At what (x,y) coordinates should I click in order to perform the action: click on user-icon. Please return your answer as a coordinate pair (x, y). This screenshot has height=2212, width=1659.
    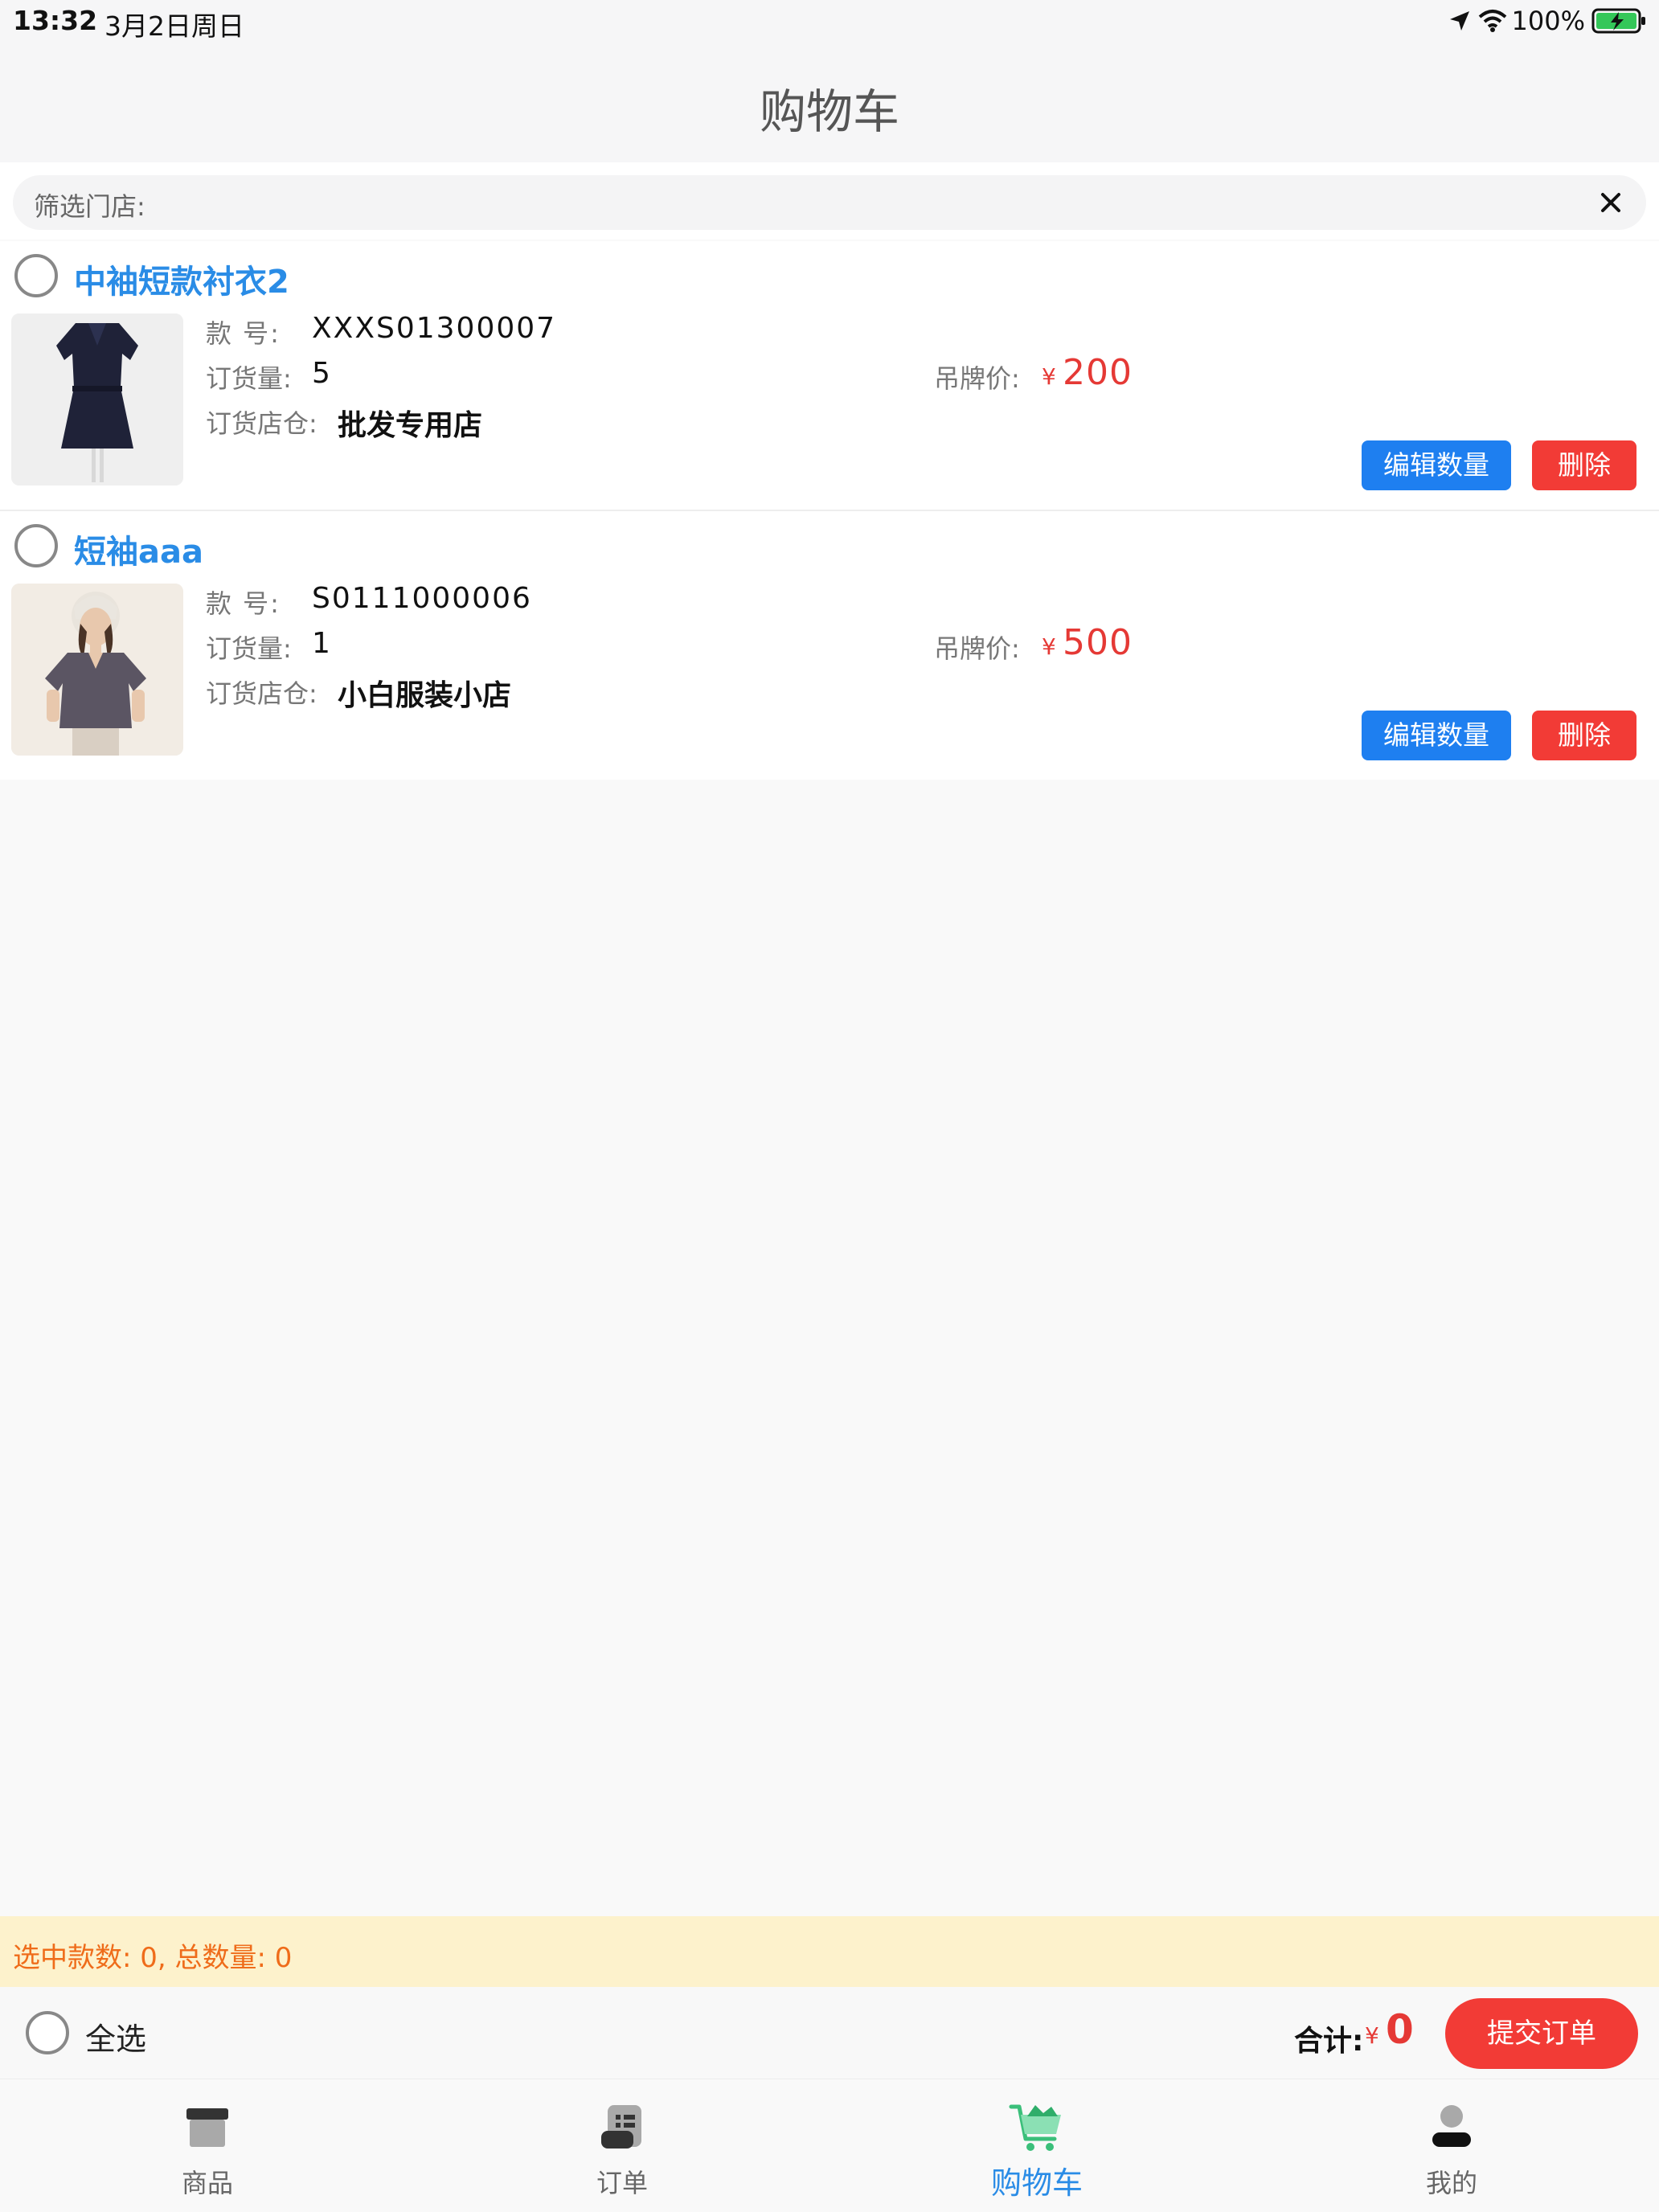
    Looking at the image, I should click on (1452, 2128).